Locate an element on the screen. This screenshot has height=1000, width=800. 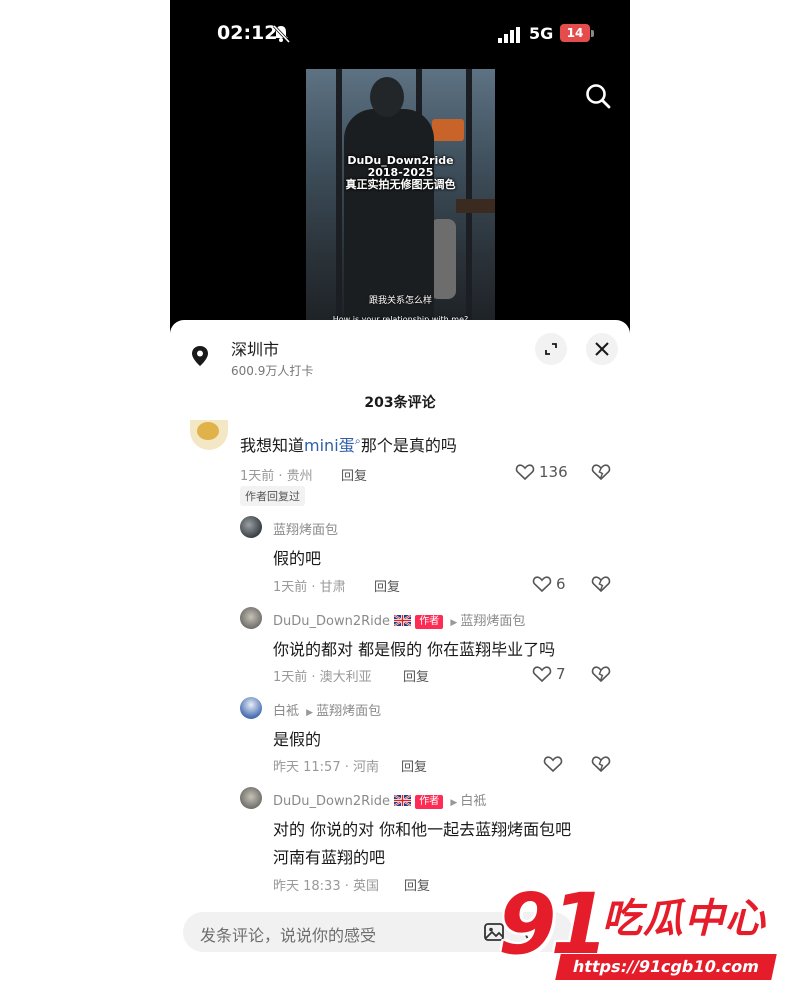
location-pin-icon is located at coordinates (200, 356).